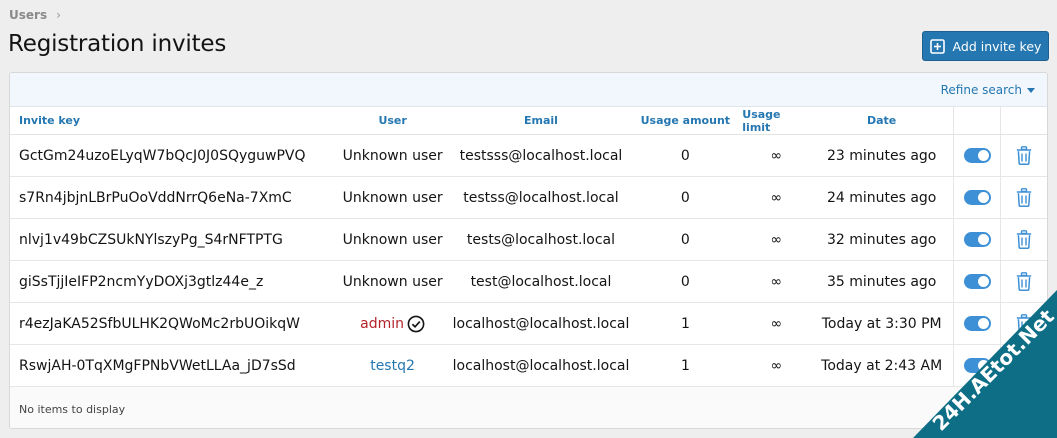  What do you see at coordinates (776, 120) in the screenshot?
I see `col-header-usage-limit: Usage limit` at bounding box center [776, 120].